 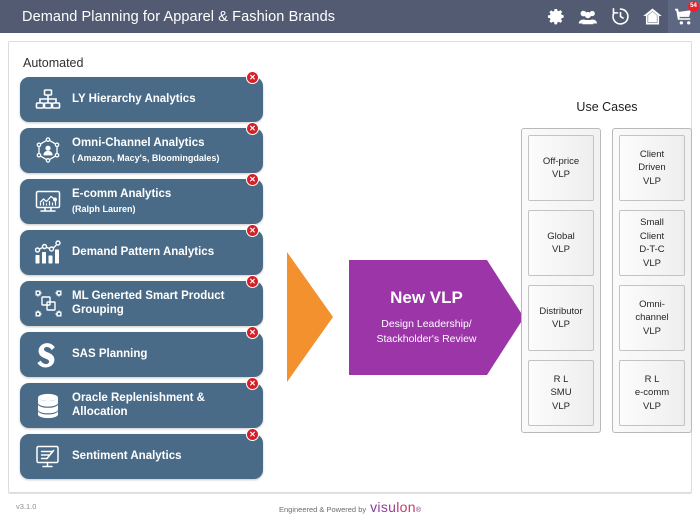 What do you see at coordinates (652, 16) in the screenshot?
I see `home-icon` at bounding box center [652, 16].